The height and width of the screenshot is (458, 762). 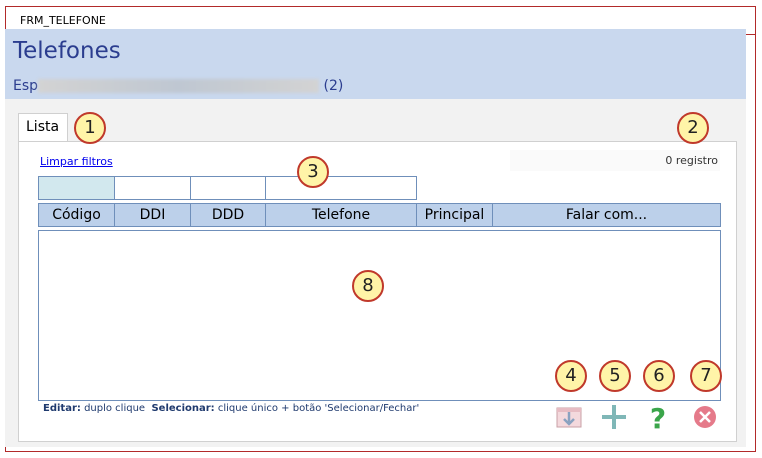 I want to click on column-header-ddd: DDD, so click(x=228, y=215).